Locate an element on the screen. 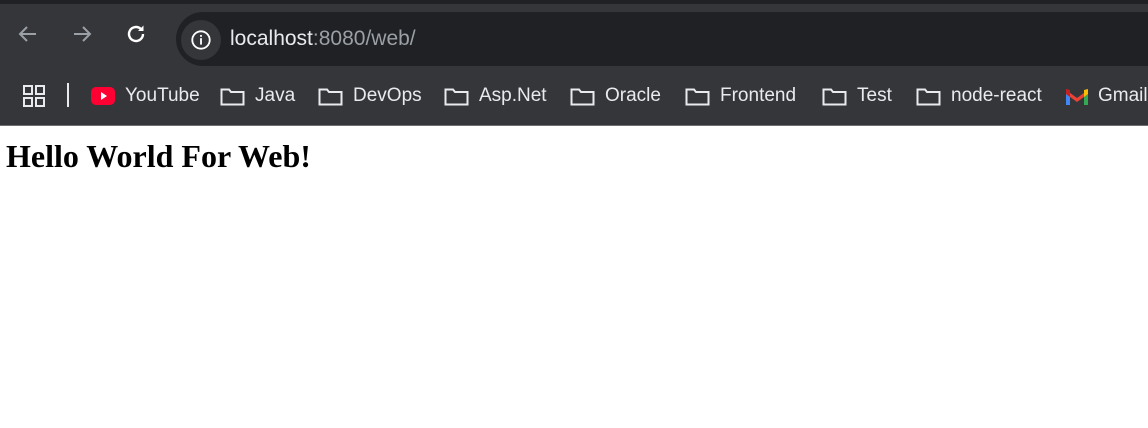  site-info-button is located at coordinates (201, 40).